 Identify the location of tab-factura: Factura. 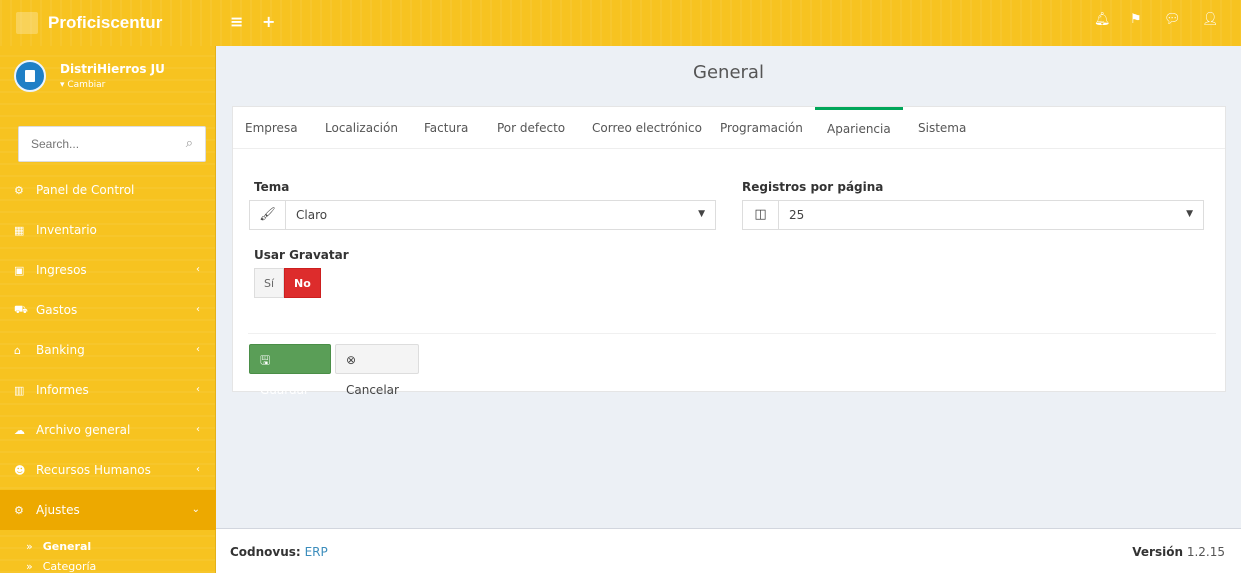
(446, 128).